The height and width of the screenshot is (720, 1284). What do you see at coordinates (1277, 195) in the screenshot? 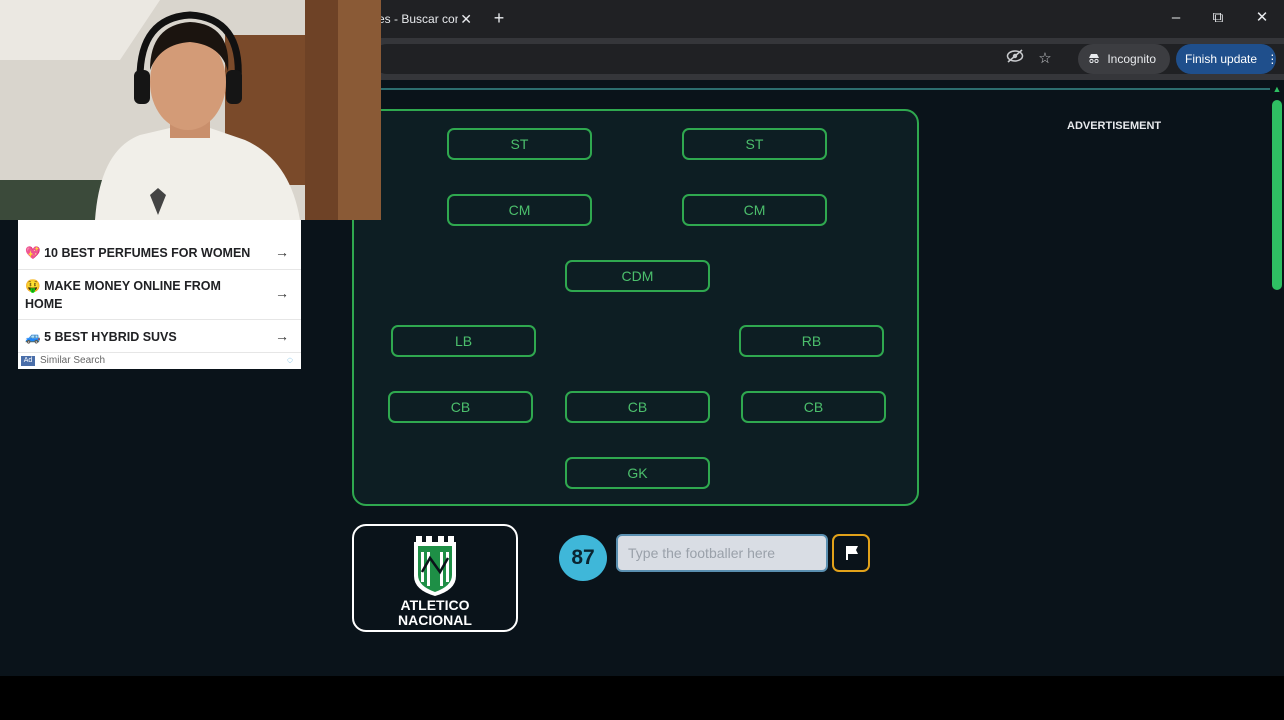
I see `scrollbar-thumb` at bounding box center [1277, 195].